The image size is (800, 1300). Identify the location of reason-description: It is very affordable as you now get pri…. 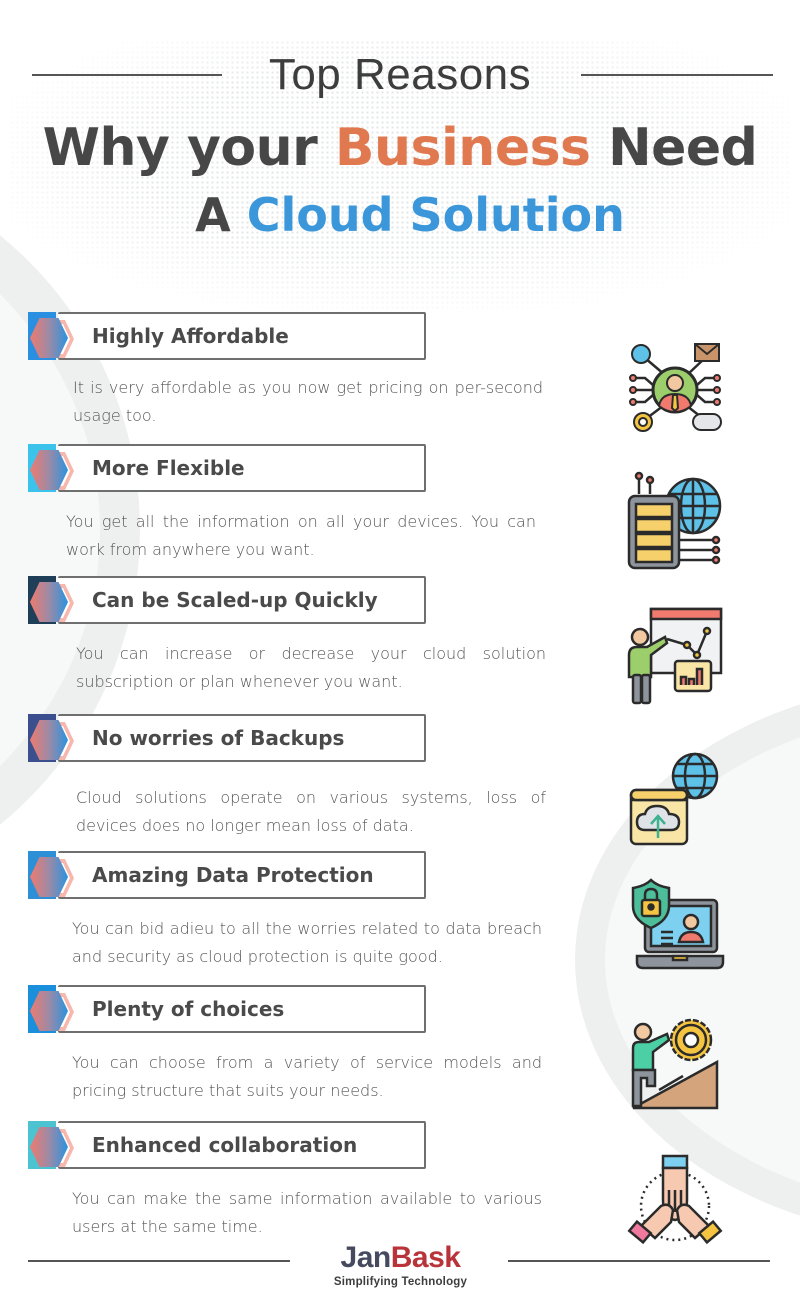
(308, 401).